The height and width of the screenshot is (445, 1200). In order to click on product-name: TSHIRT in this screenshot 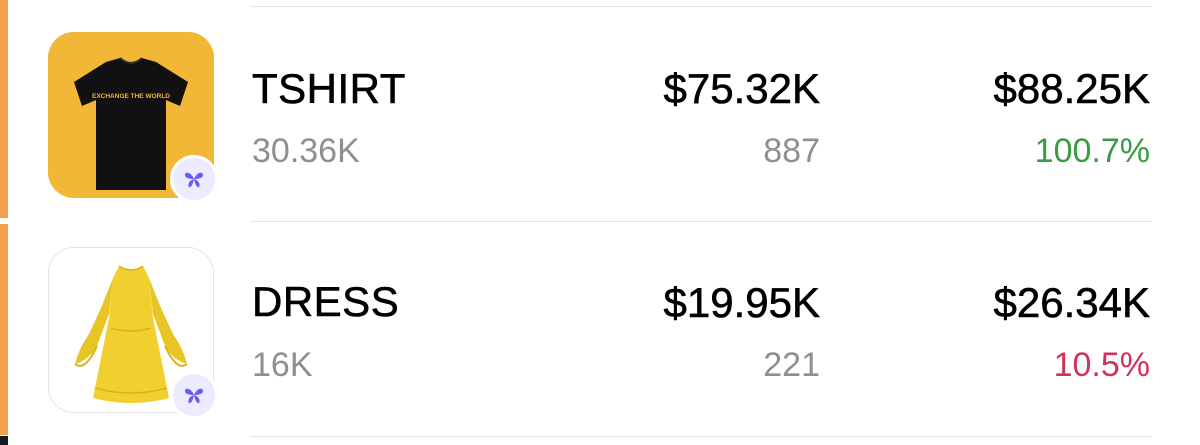, I will do `click(329, 89)`.